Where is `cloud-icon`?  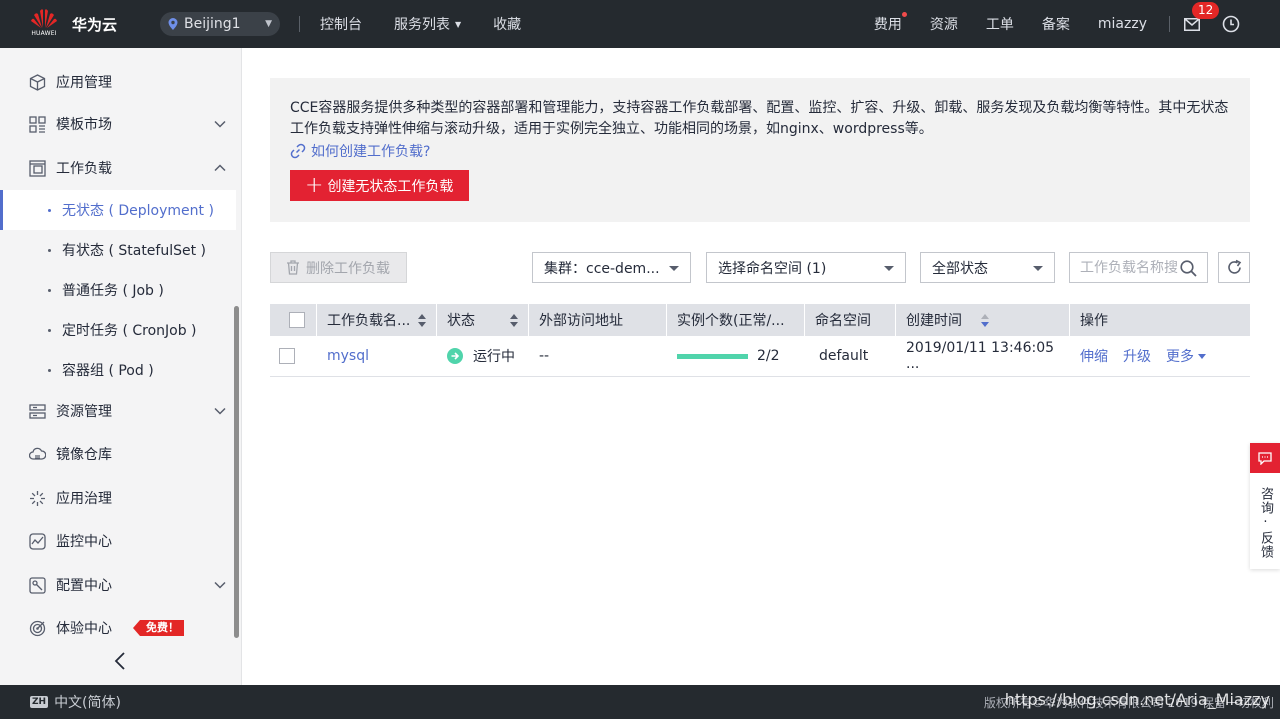 cloud-icon is located at coordinates (37, 454).